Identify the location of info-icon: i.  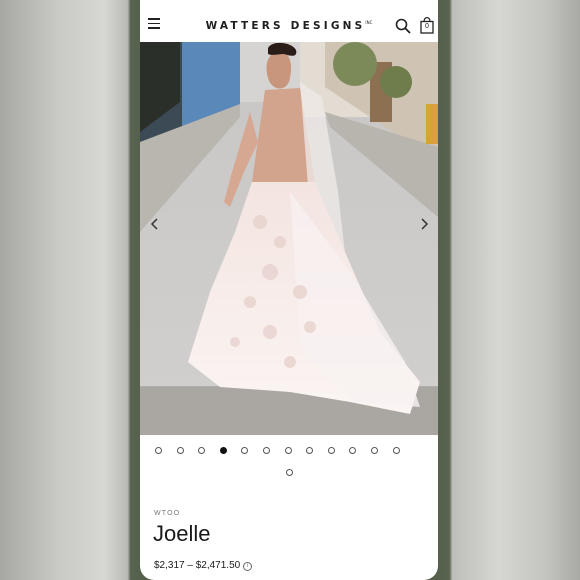
(248, 566).